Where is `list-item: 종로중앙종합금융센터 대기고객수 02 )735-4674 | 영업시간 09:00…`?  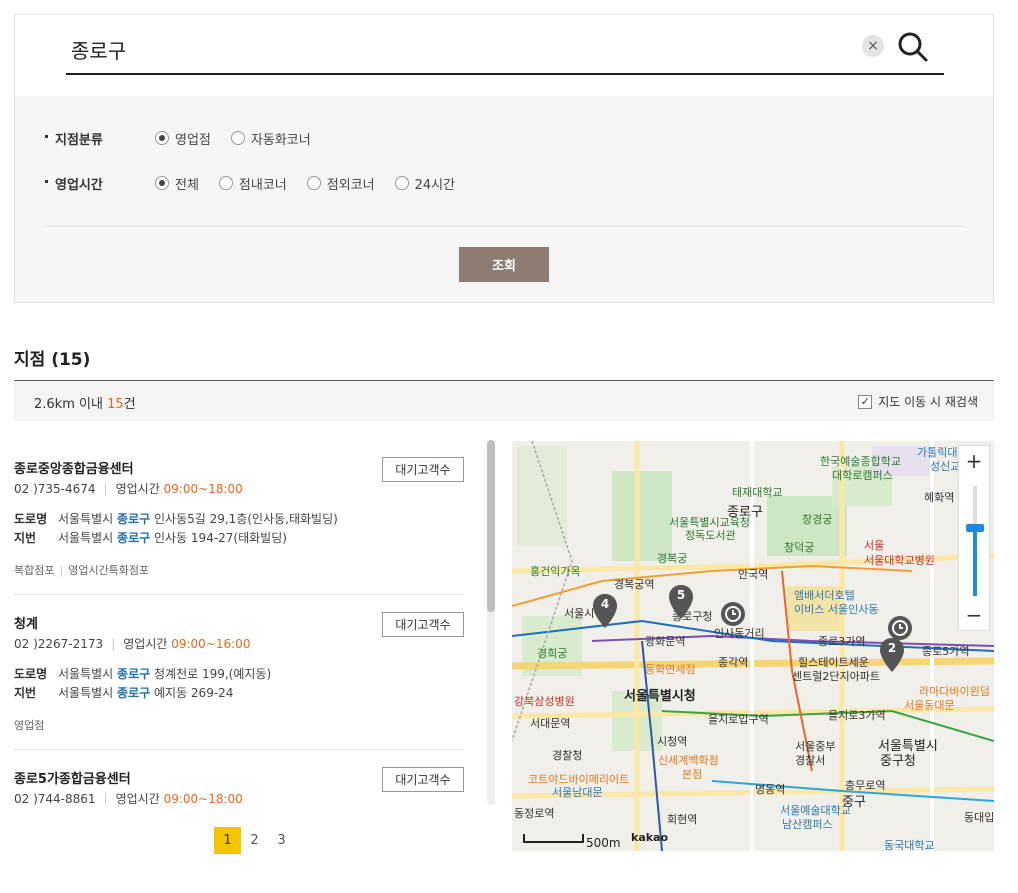 list-item: 종로중앙종합금융센터 대기고객수 02 )735-4674 | 영업시간 09:00… is located at coordinates (239, 517).